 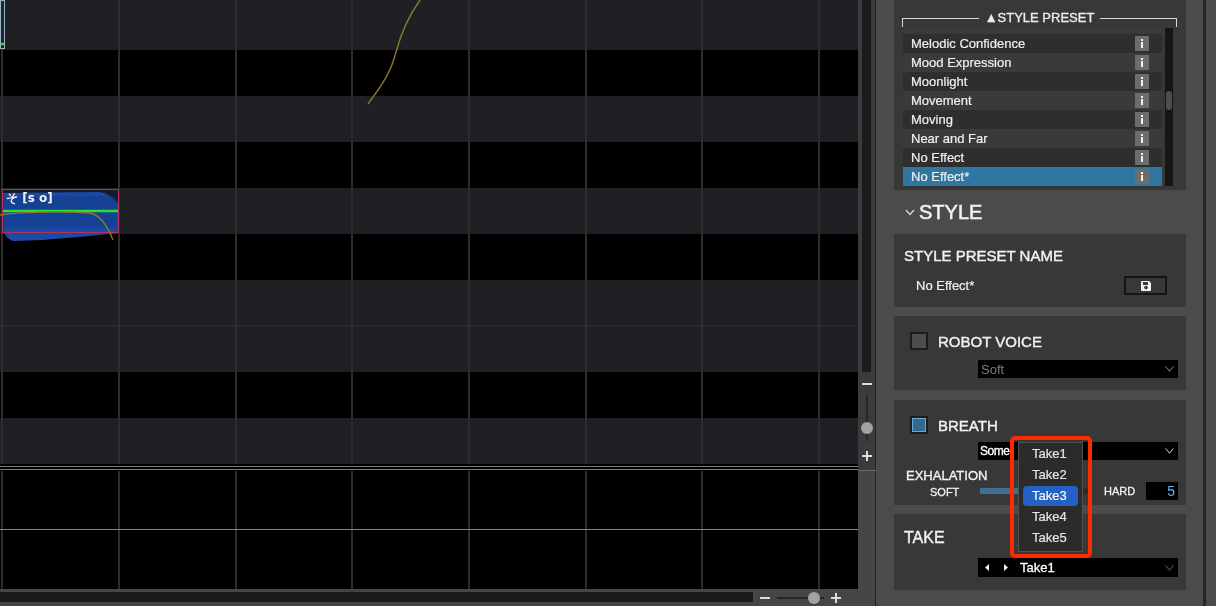 I want to click on note-lyric: そ [s o], so click(x=29, y=198).